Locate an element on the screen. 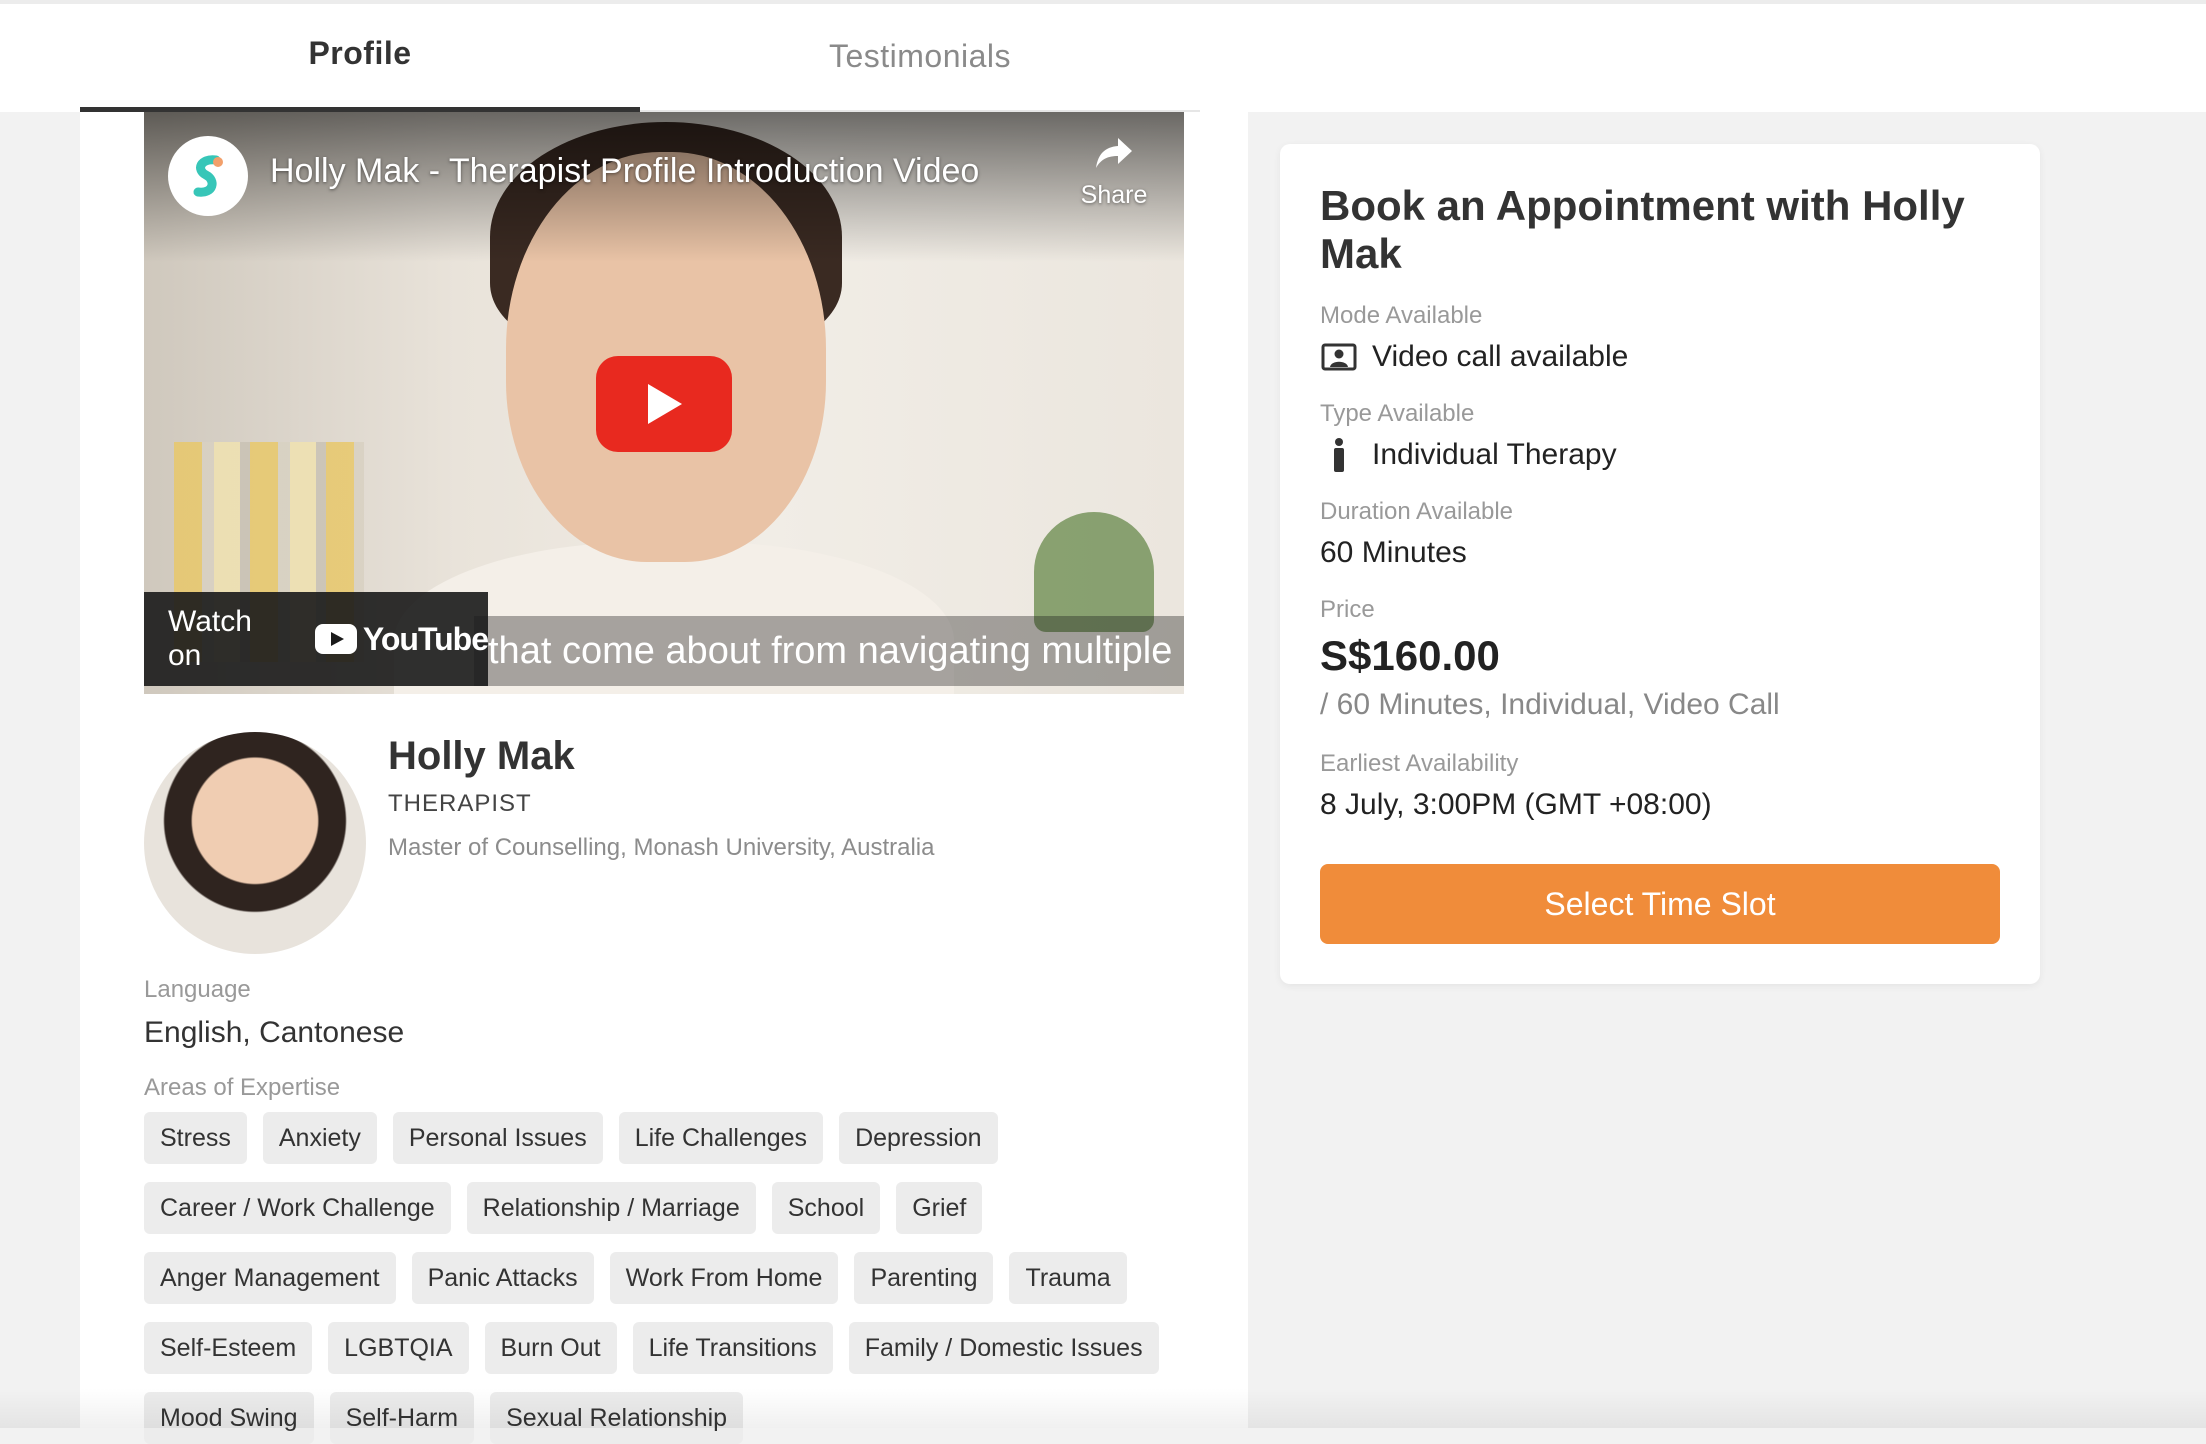  expertise-tag: Depression is located at coordinates (918, 1138).